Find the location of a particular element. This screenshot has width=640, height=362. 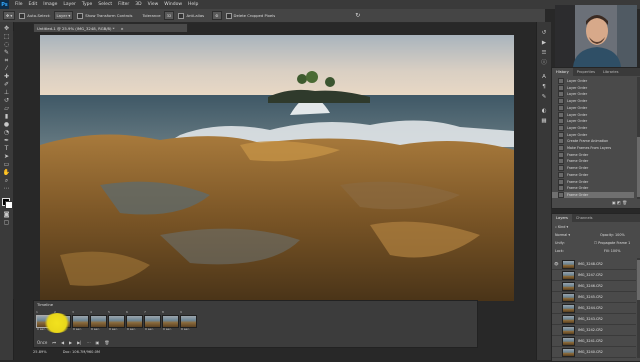

loop-dropdown: Once is located at coordinates (42, 342).